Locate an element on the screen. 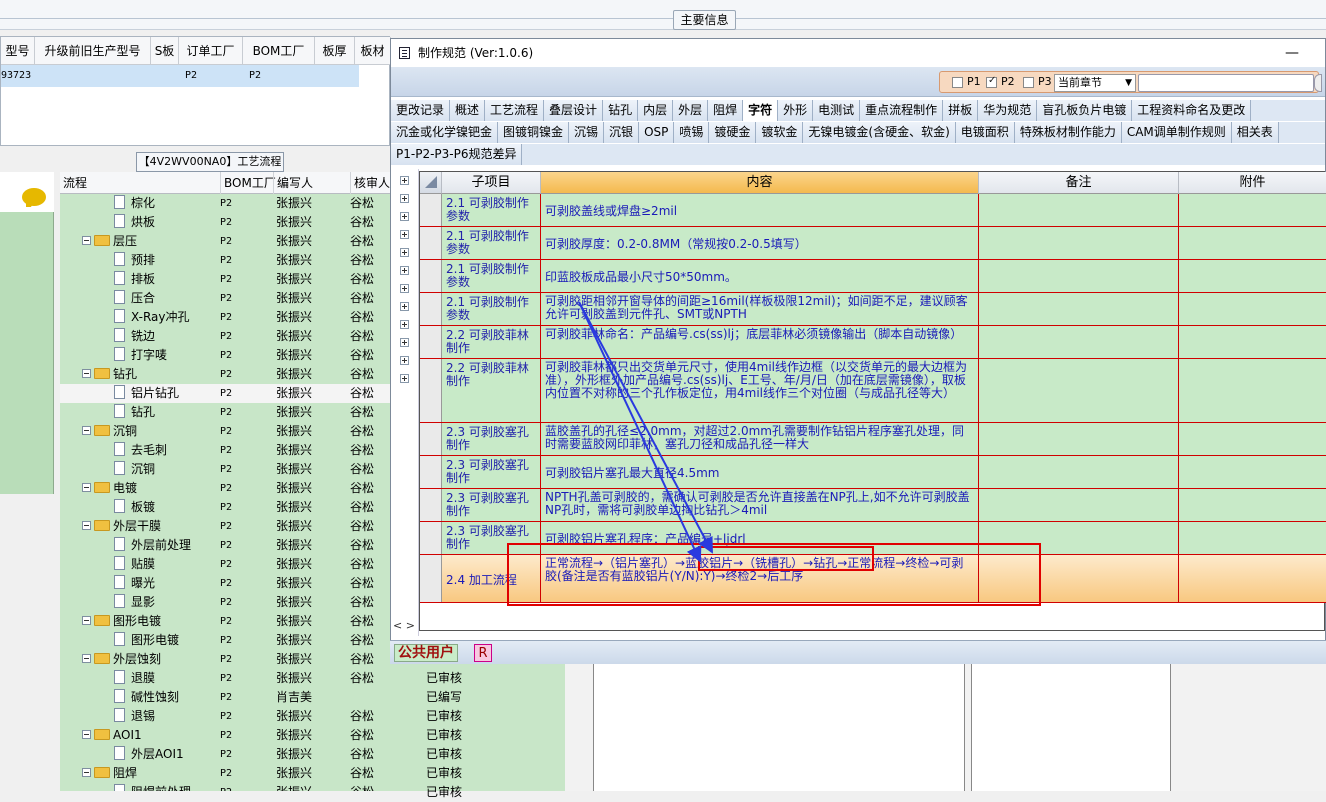 The image size is (1326, 802). content-cell: 可剥胶厚度：0.2-0.8MM（常规按0.2-0.5填写） is located at coordinates (760, 243).